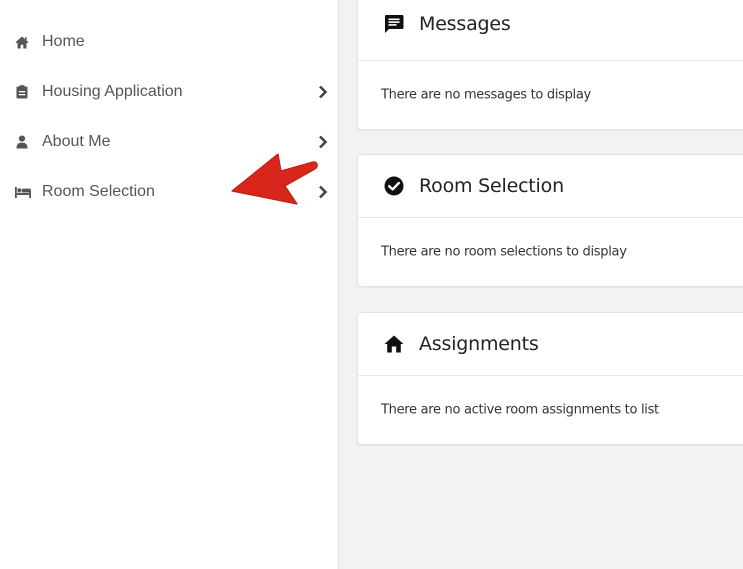 This screenshot has height=569, width=743. I want to click on card-title: Messages, so click(465, 24).